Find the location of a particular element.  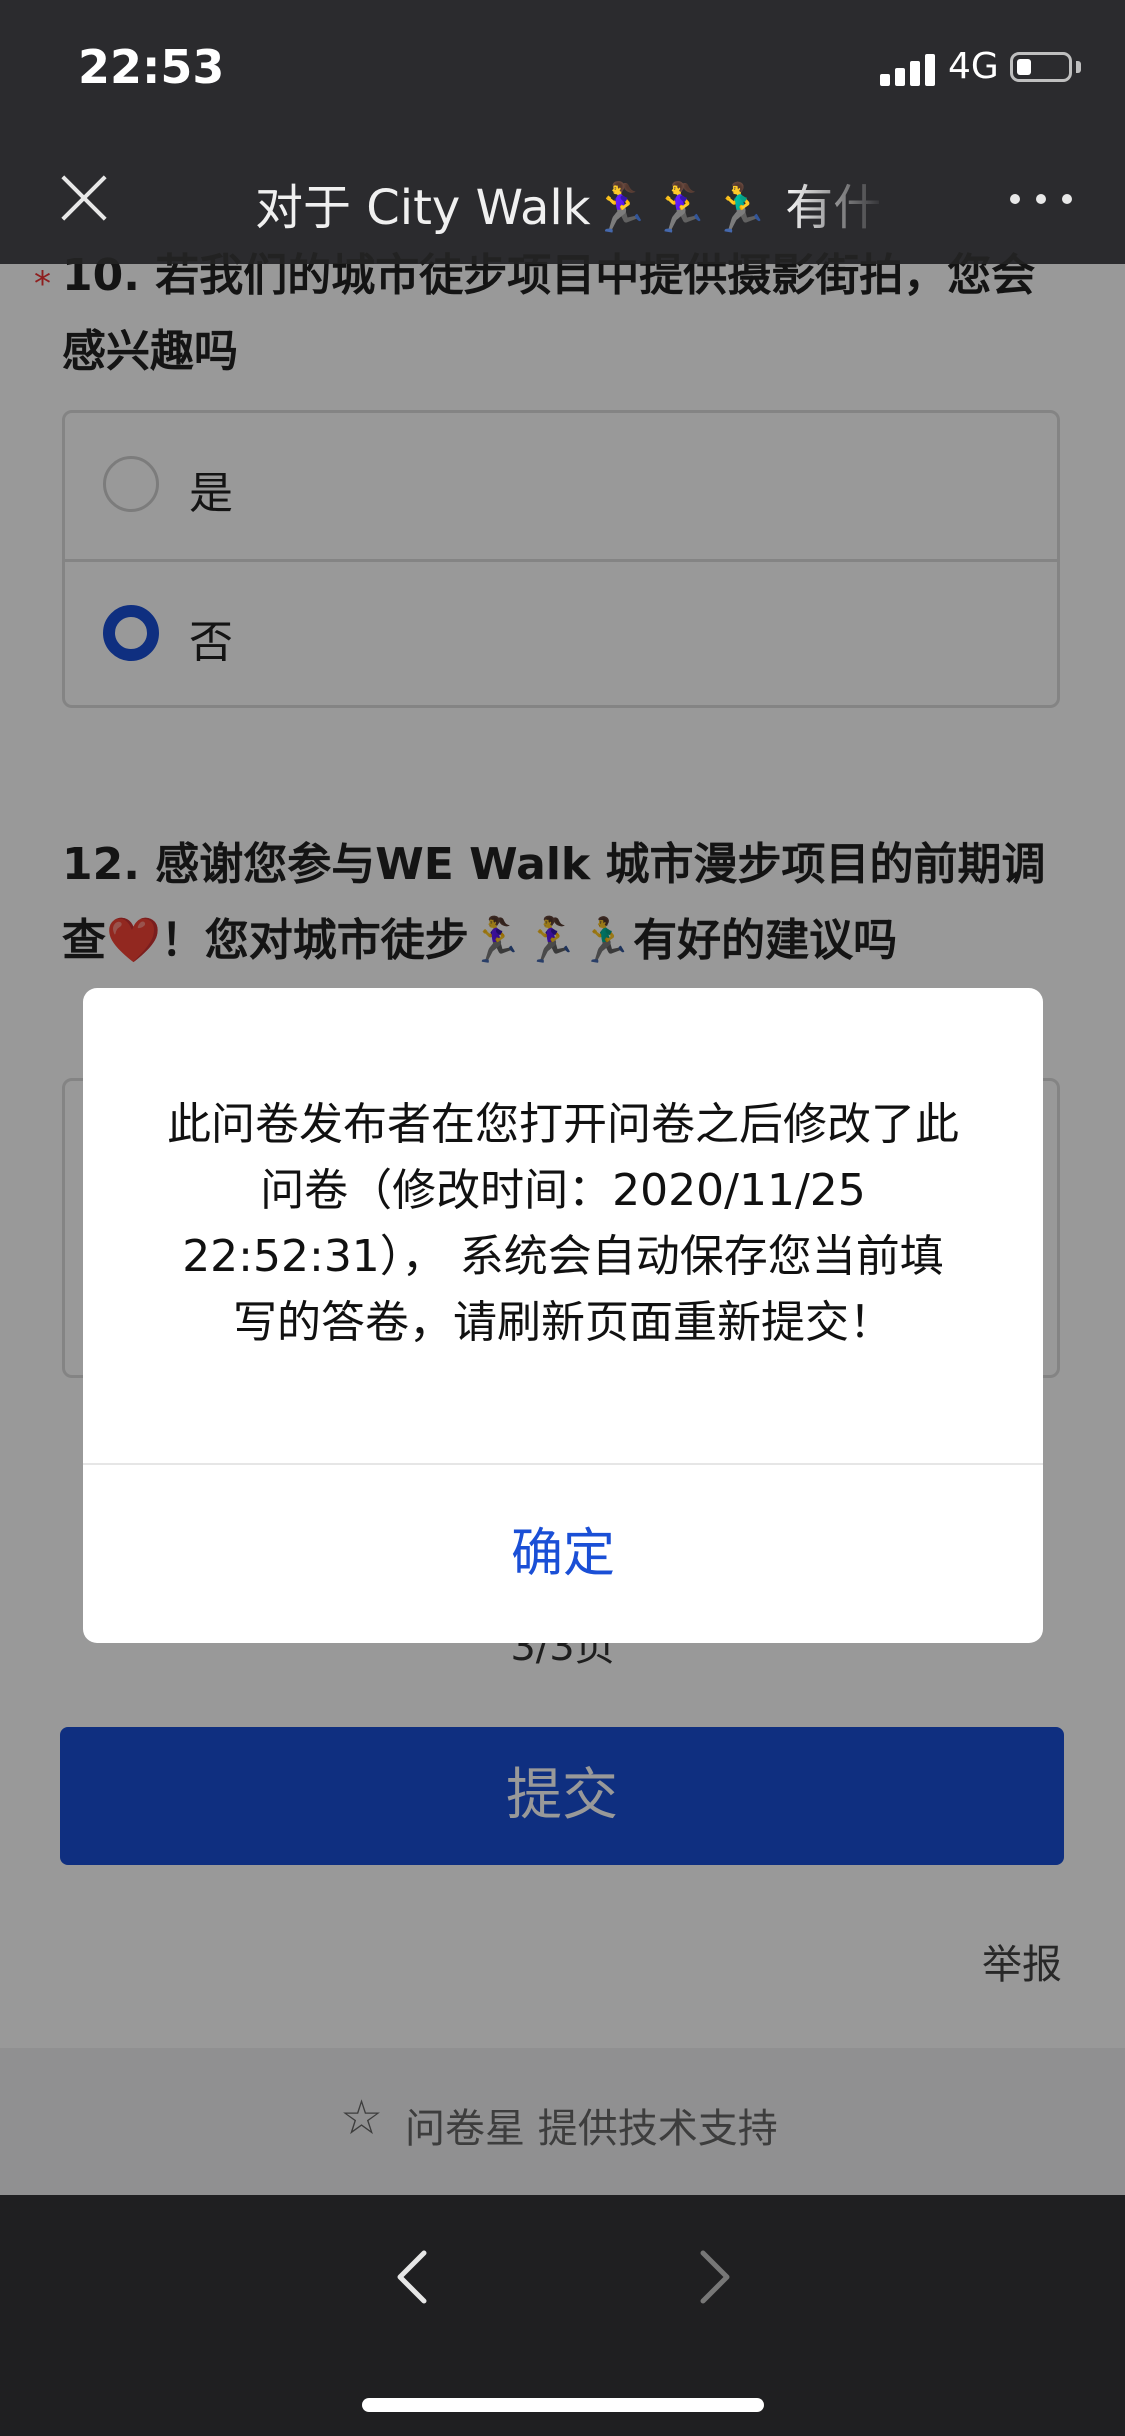

status-time: 22:53 is located at coordinates (151, 67).